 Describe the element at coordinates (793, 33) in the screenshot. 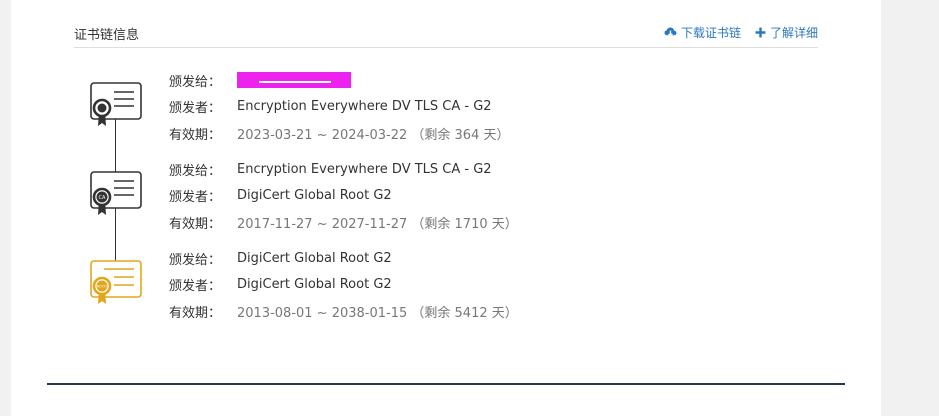

I see `learn-more-label: 了解详细` at that location.